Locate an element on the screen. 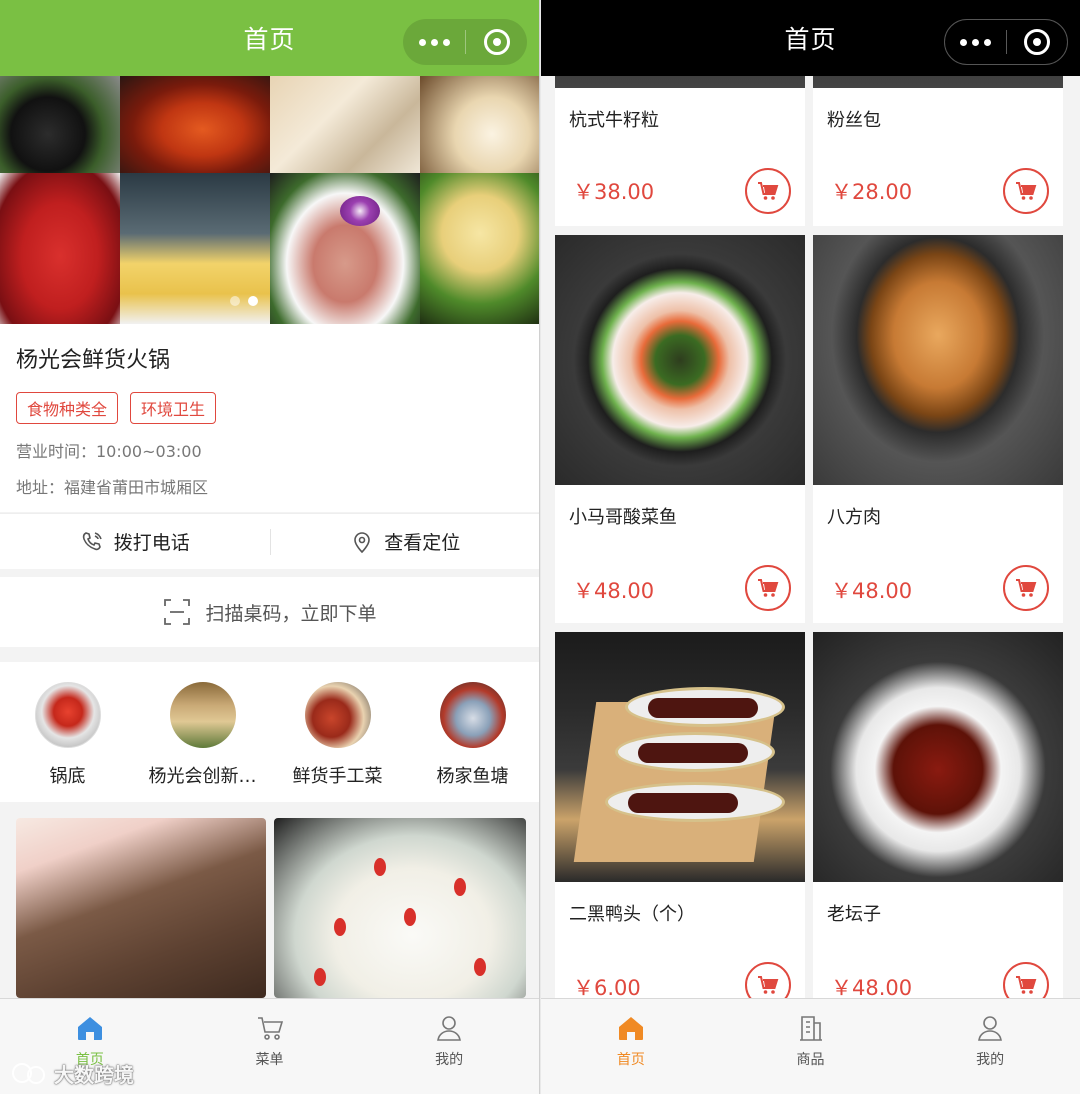  scan-order-button: 扫描桌码，立即下单 is located at coordinates (269, 612).